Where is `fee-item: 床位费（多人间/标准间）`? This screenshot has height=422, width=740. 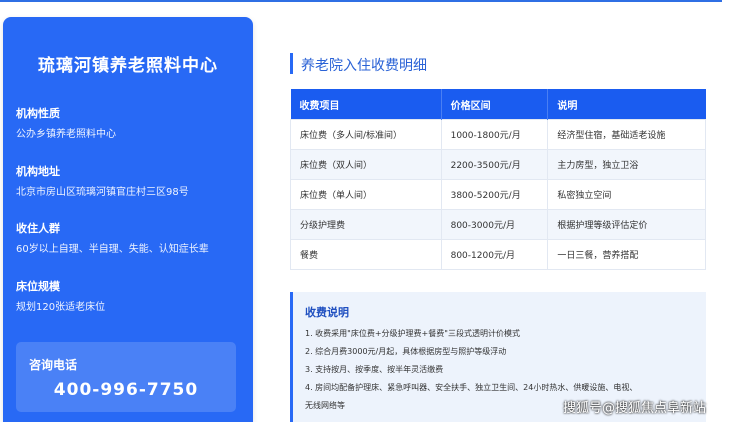
fee-item: 床位费（多人间/标准间） is located at coordinates (366, 134).